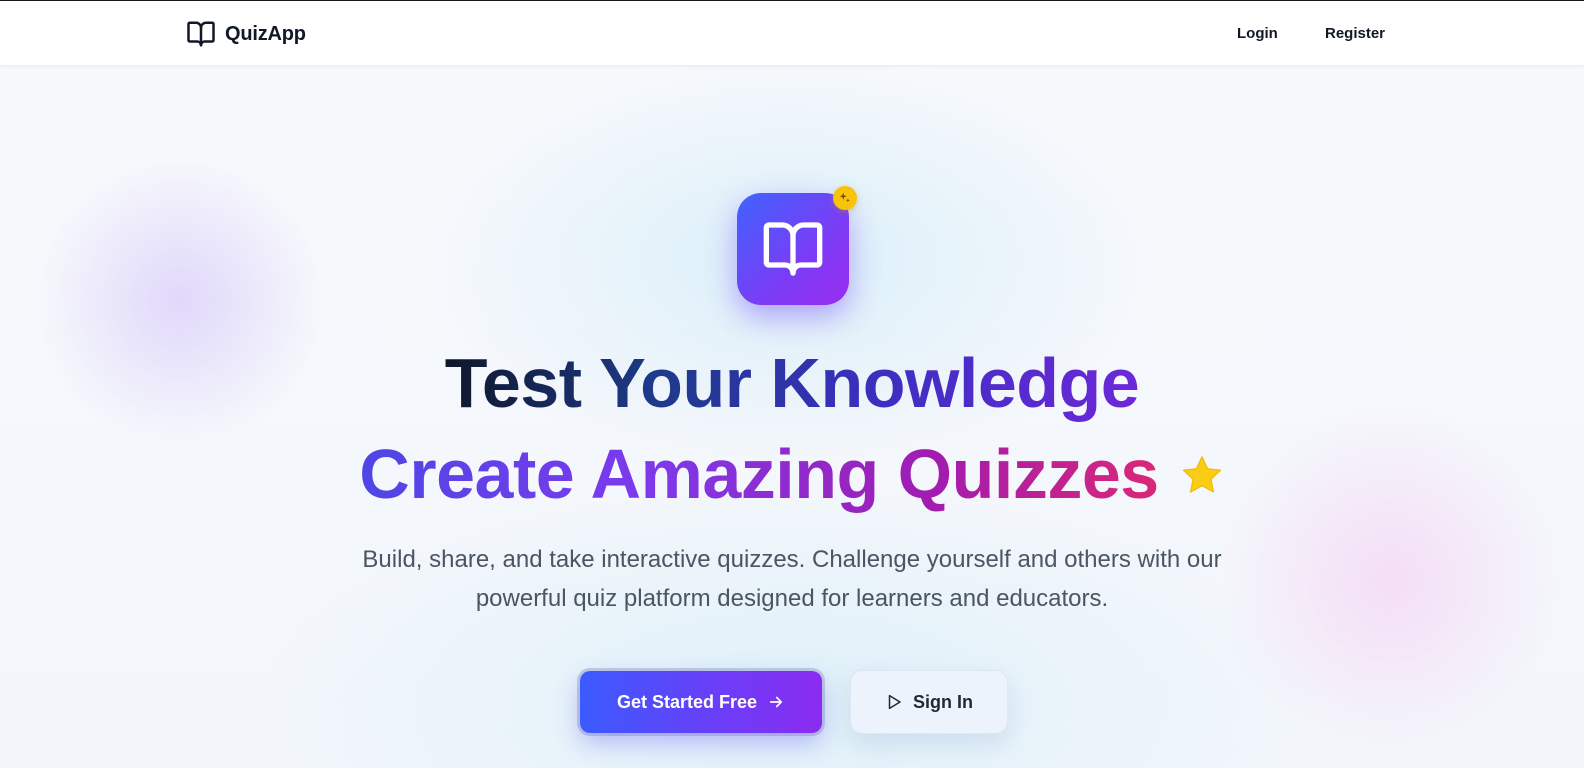 The image size is (1584, 768). What do you see at coordinates (759, 478) in the screenshot?
I see `hero-title-line2-text: Create Amazing Quizzes` at bounding box center [759, 478].